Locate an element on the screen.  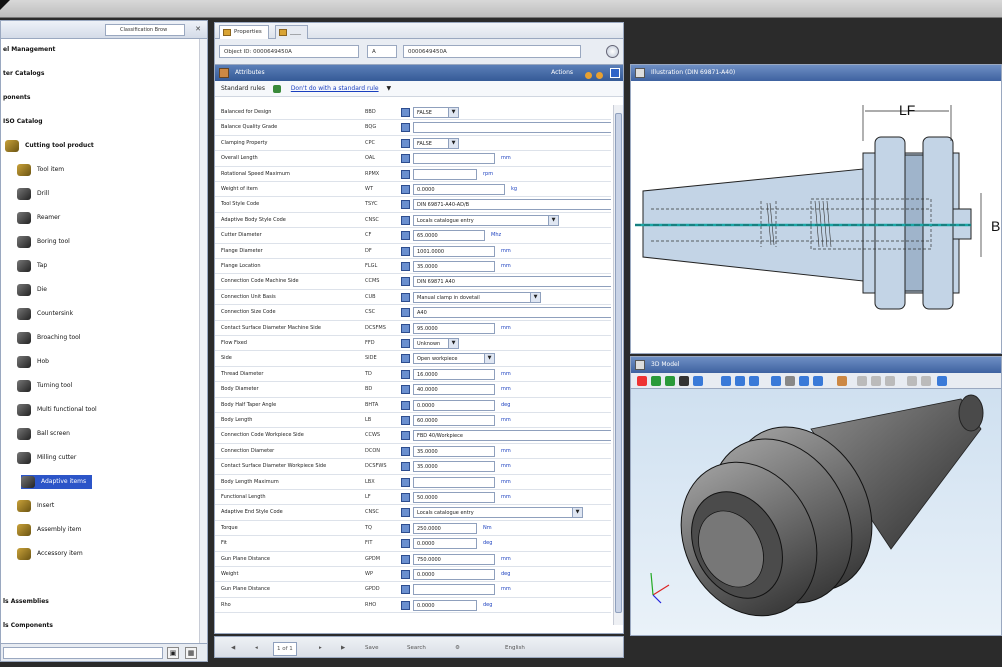
tree-item: Reamer is located at coordinates (38, 218).